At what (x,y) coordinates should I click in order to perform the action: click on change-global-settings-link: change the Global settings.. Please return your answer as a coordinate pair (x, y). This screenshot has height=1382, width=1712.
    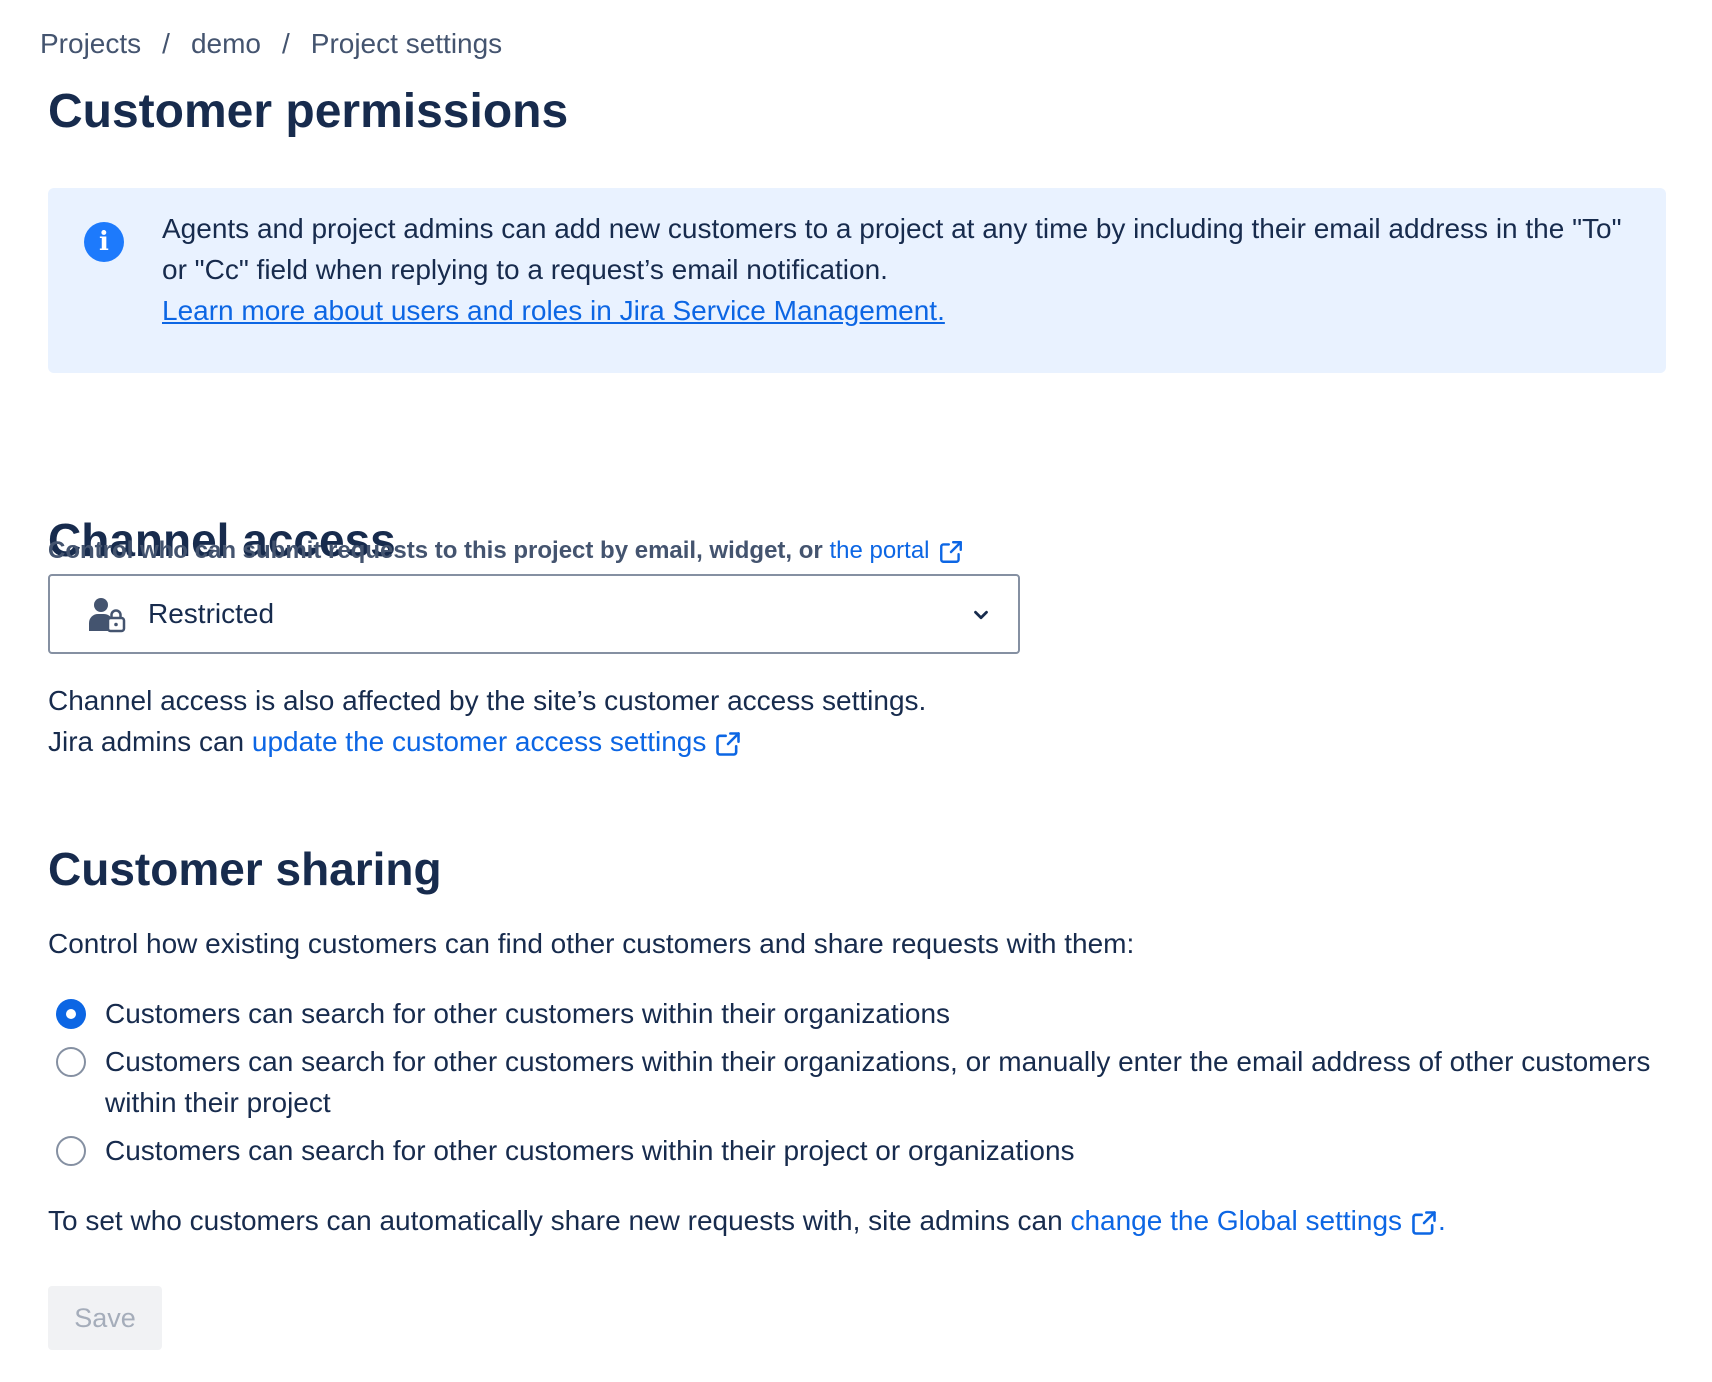
    Looking at the image, I should click on (1257, 1220).